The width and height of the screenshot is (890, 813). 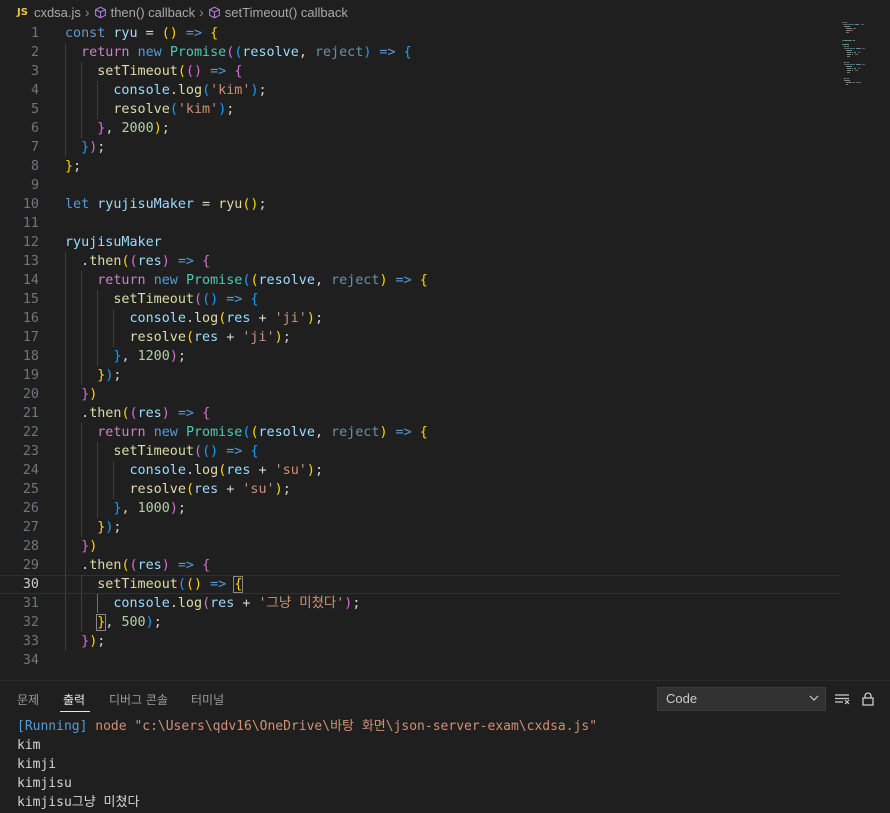 I want to click on code-token: reject, so click(x=355, y=280).